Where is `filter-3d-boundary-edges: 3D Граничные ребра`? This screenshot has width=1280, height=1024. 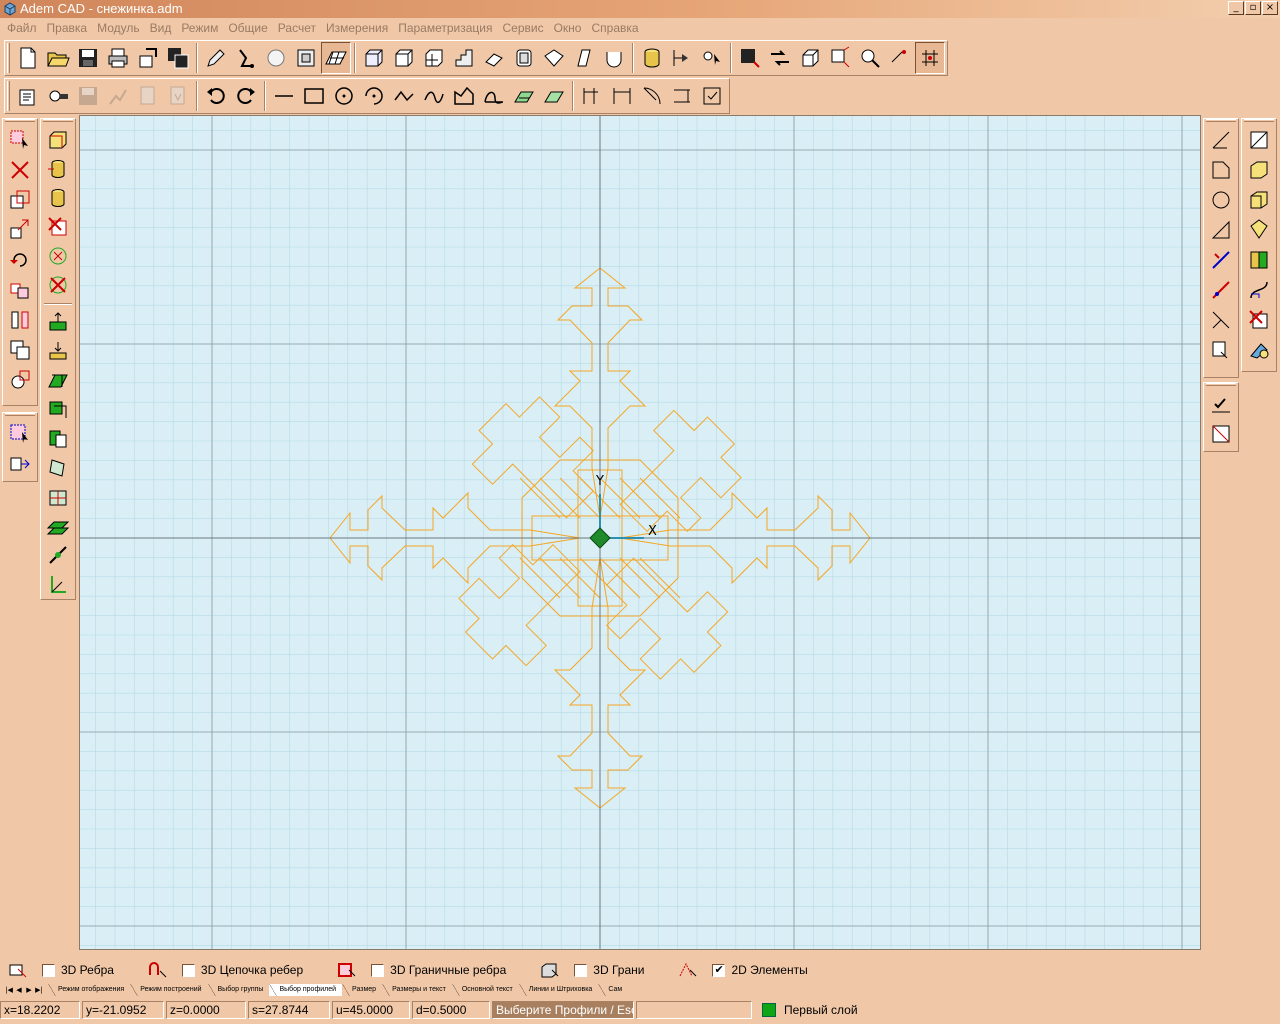
filter-3d-boundary-edges: 3D Граничные ребра is located at coordinates (421, 970).